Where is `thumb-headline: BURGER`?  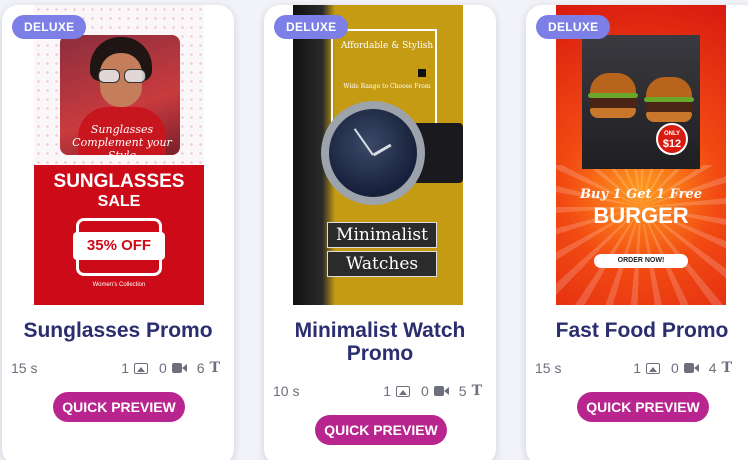
thumb-headline: BURGER is located at coordinates (641, 215).